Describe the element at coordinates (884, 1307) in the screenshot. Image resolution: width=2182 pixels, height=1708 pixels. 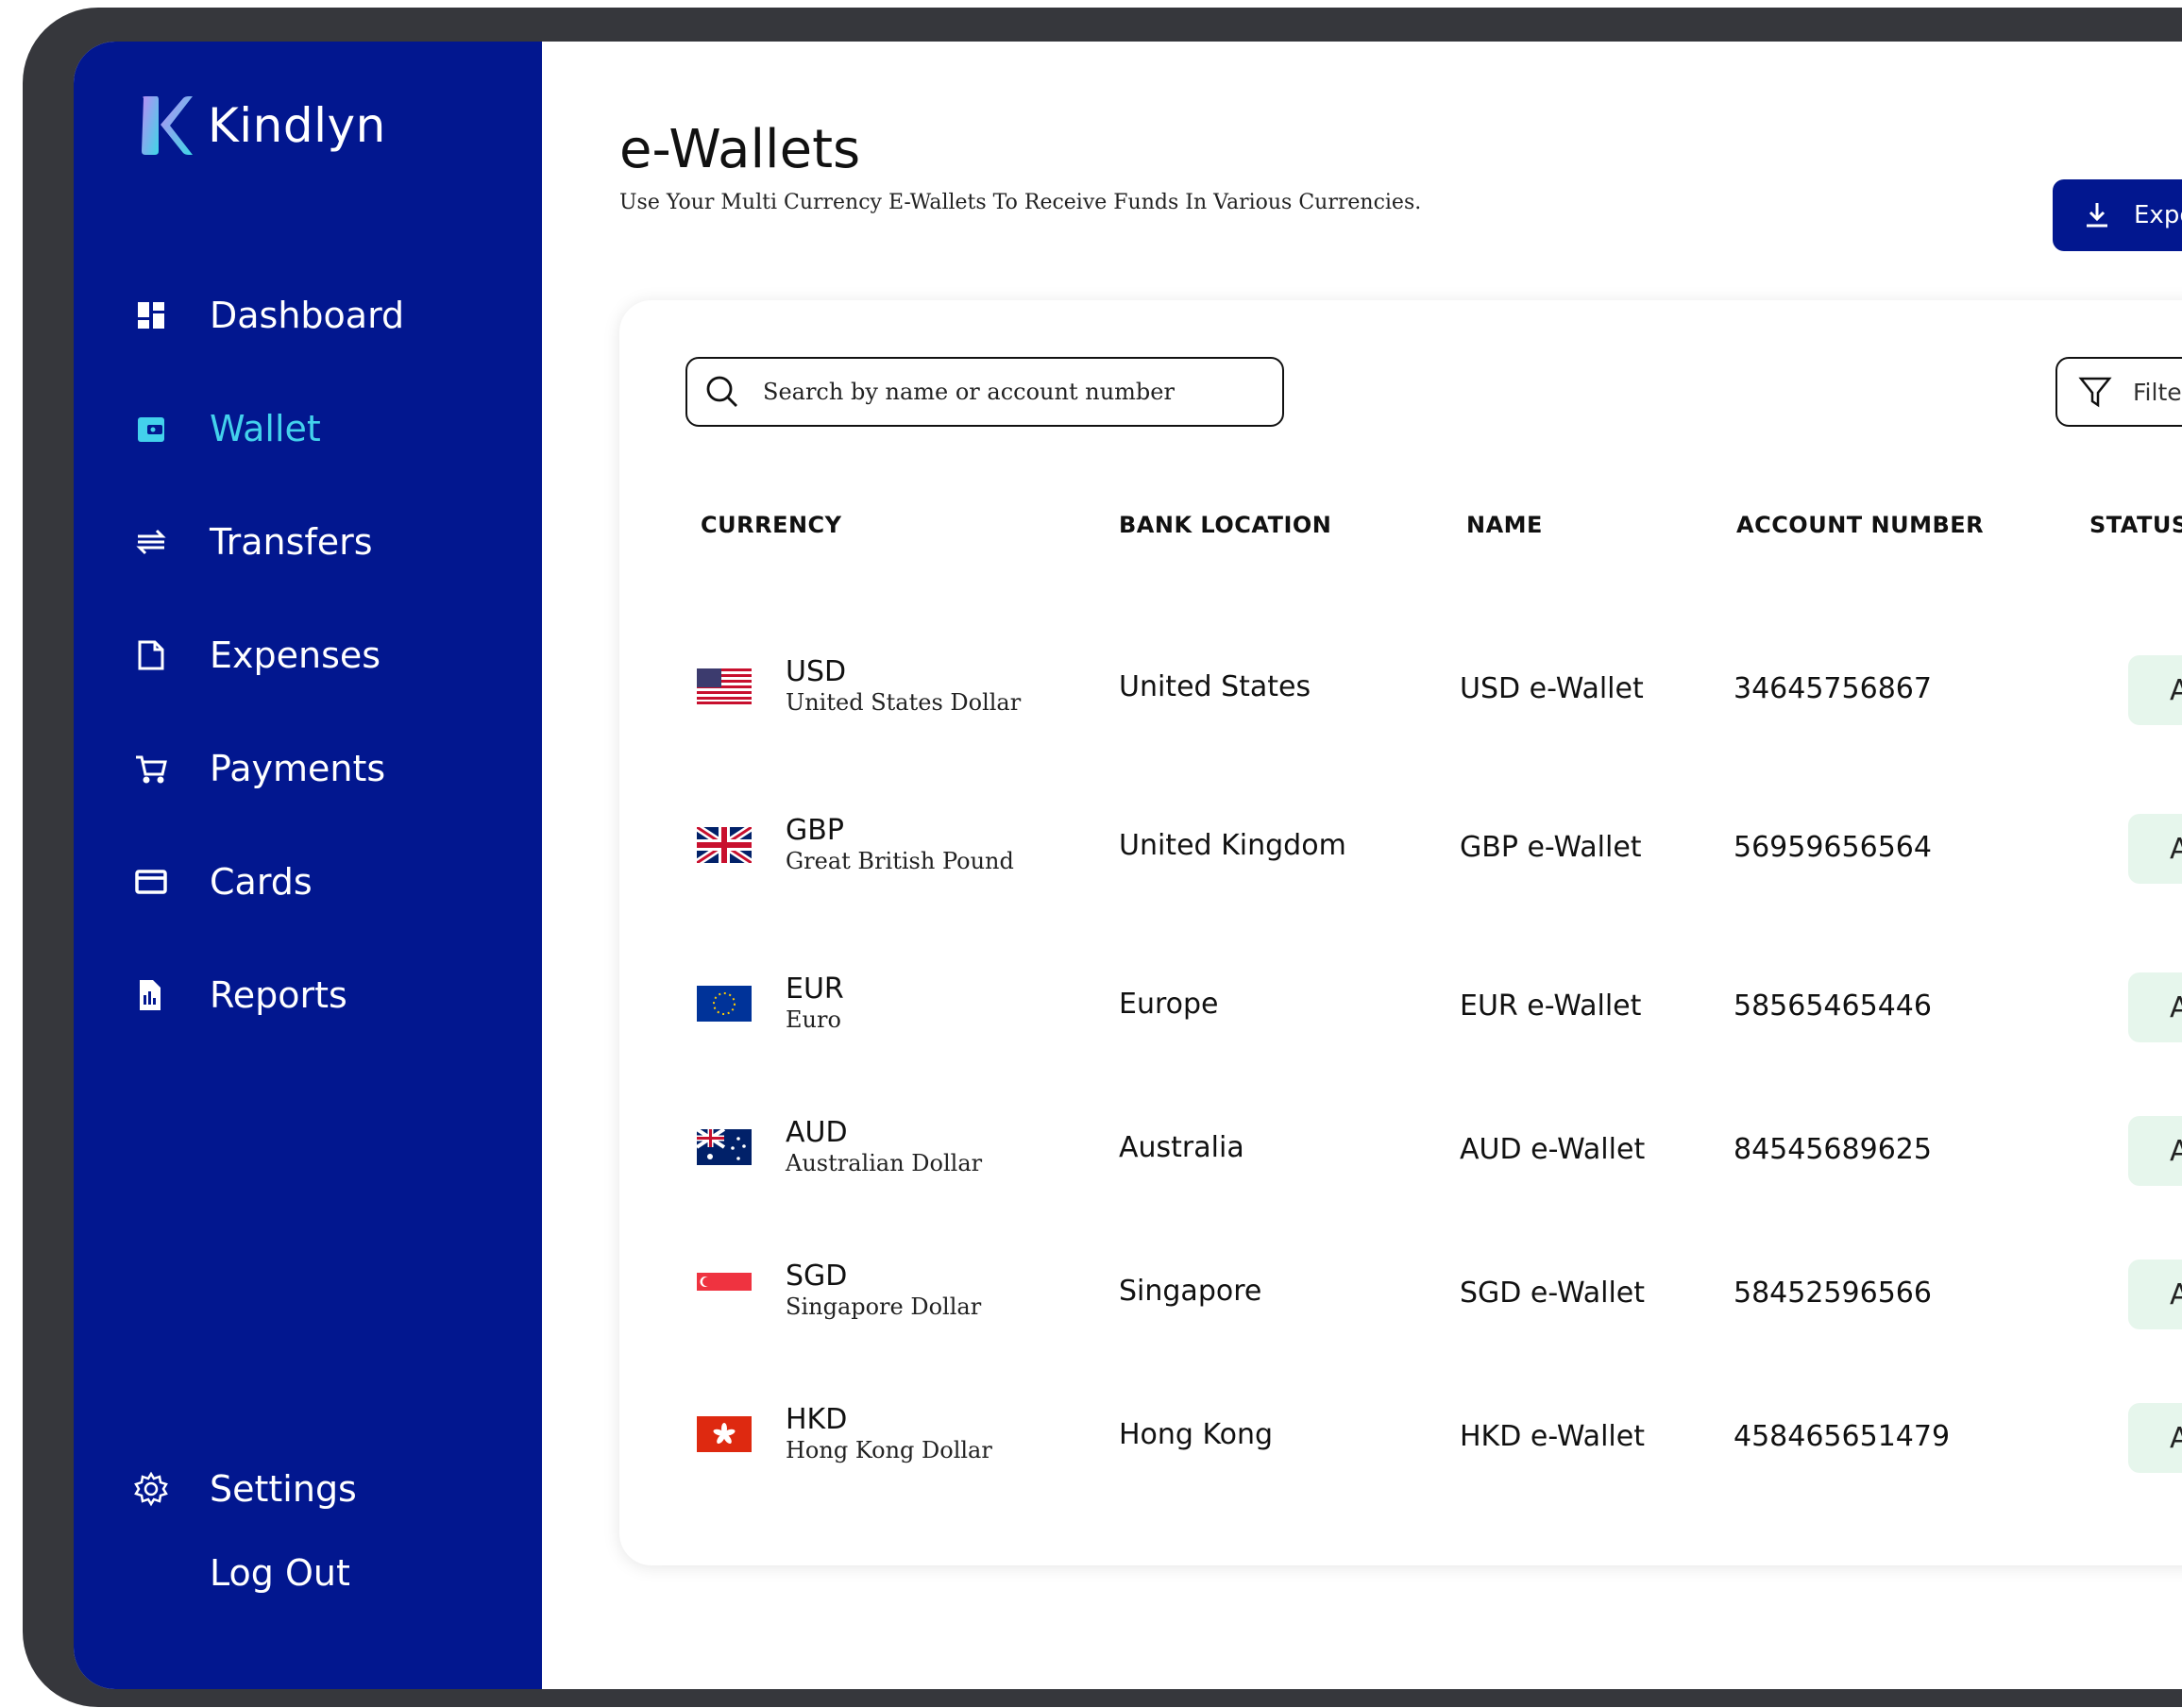
I see `currency-name: Singapore Dollar` at that location.